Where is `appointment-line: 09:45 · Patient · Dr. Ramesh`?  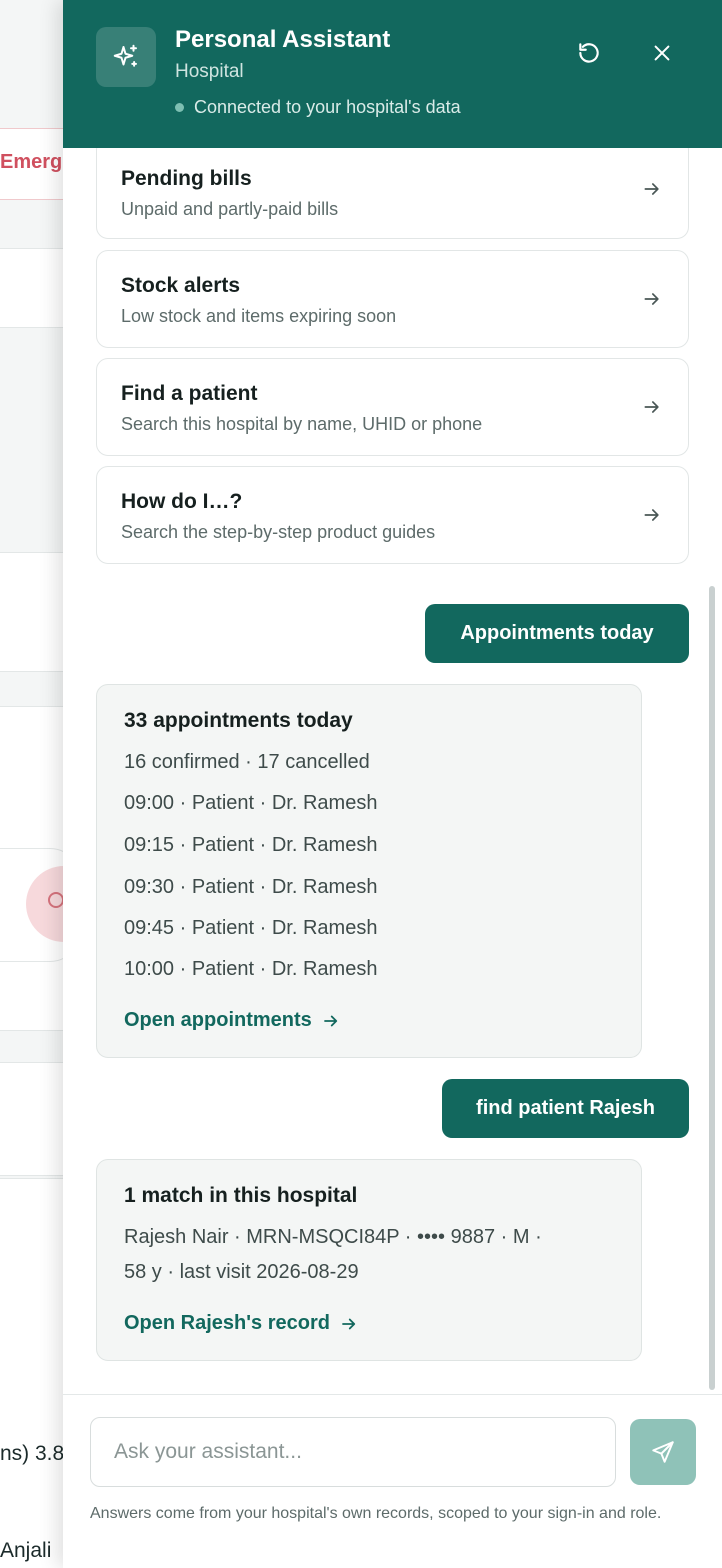
appointment-line: 09:45 · Patient · Dr. Ramesh is located at coordinates (251, 928).